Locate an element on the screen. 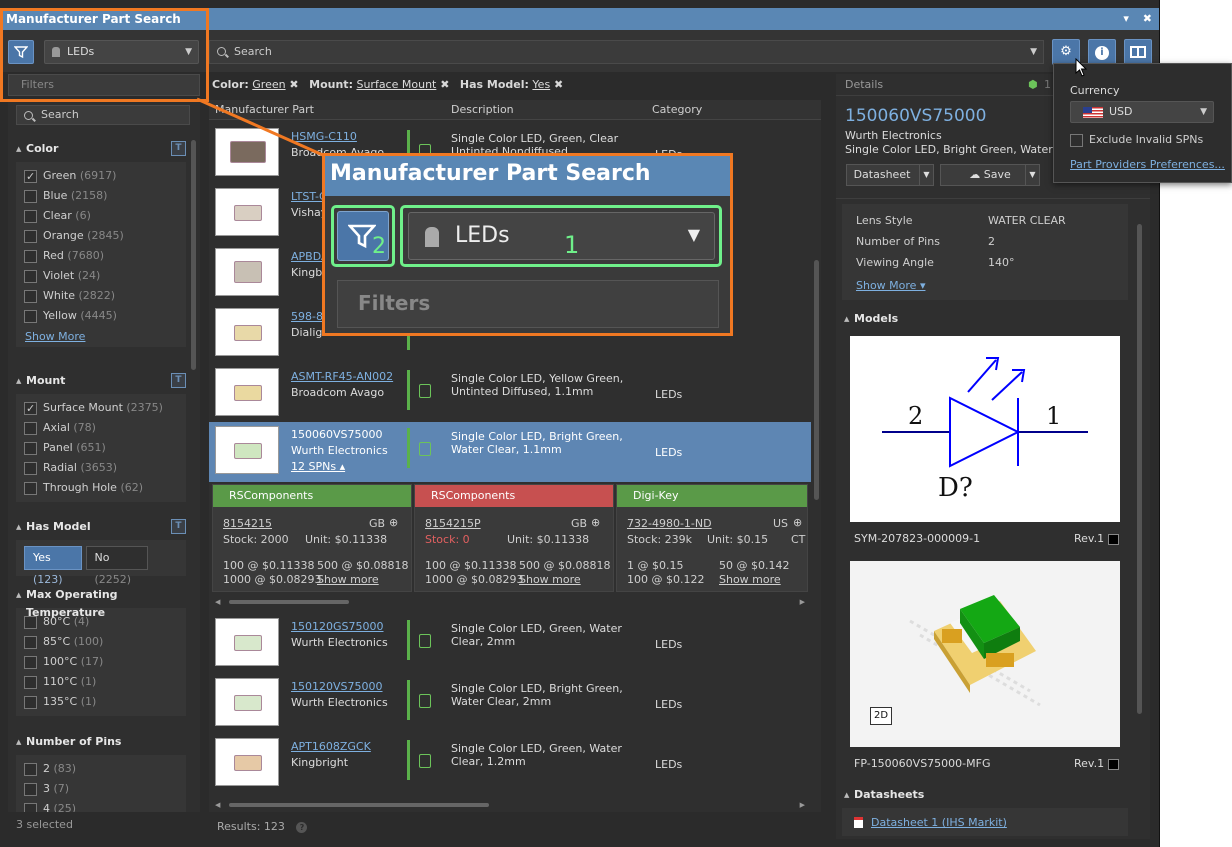 The width and height of the screenshot is (1232, 847). checkbox-through-hole: Through Hole (62) is located at coordinates (101, 488).